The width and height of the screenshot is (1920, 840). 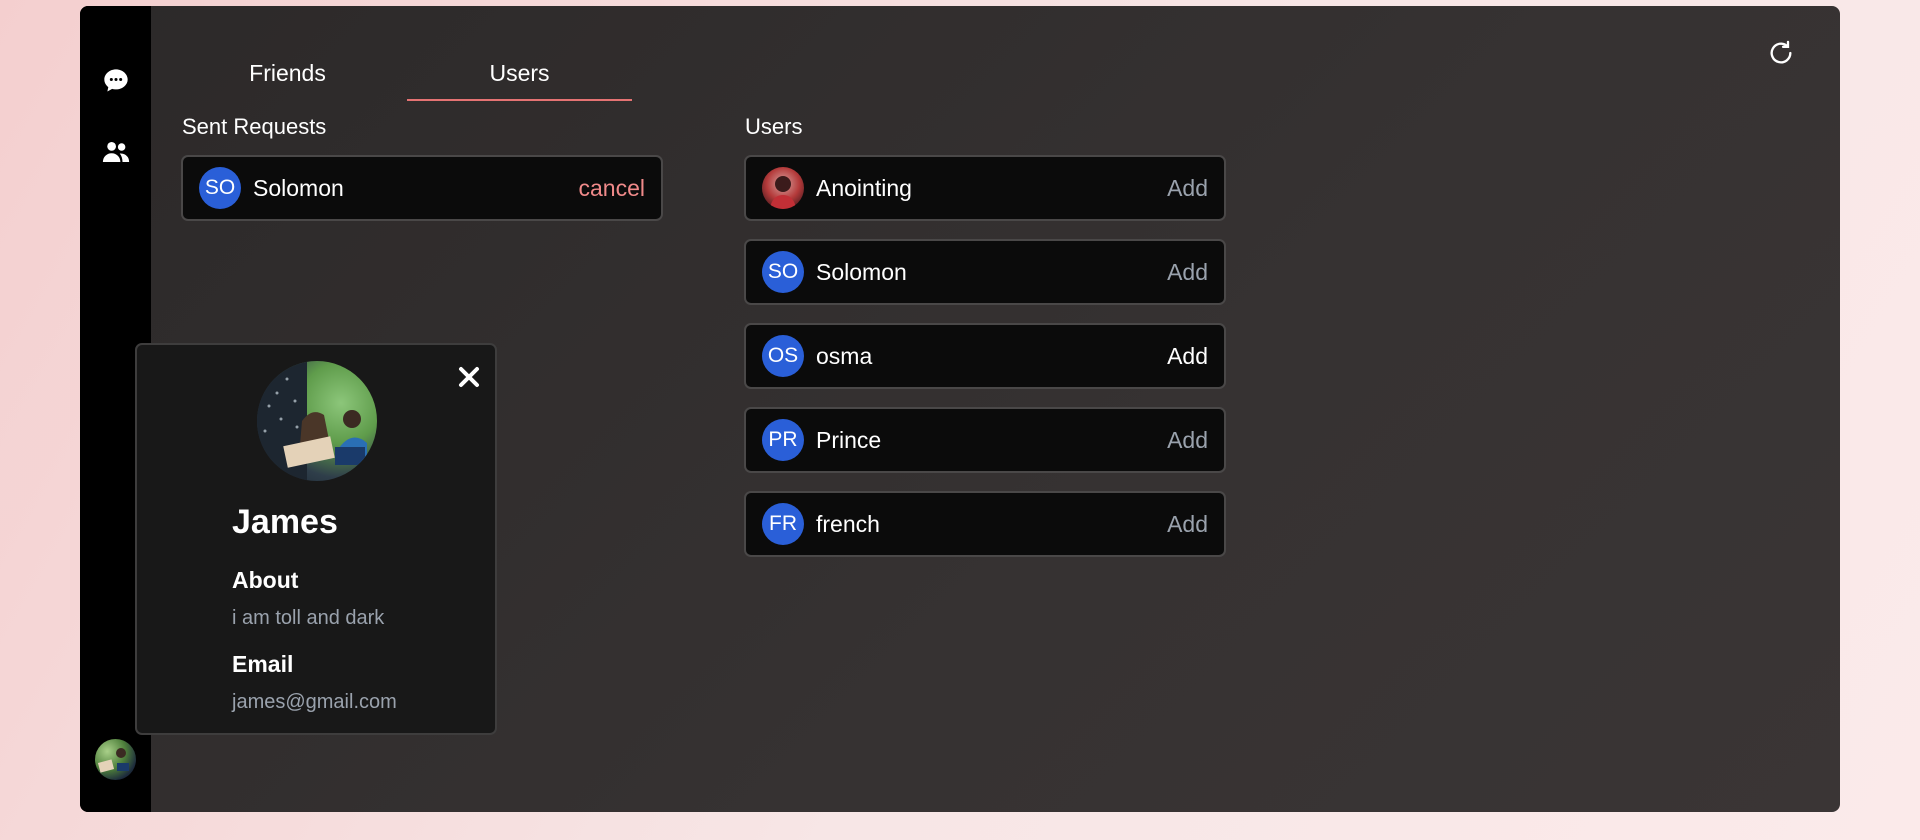 What do you see at coordinates (314, 702) in the screenshot?
I see `email-text: james@gmail.com` at bounding box center [314, 702].